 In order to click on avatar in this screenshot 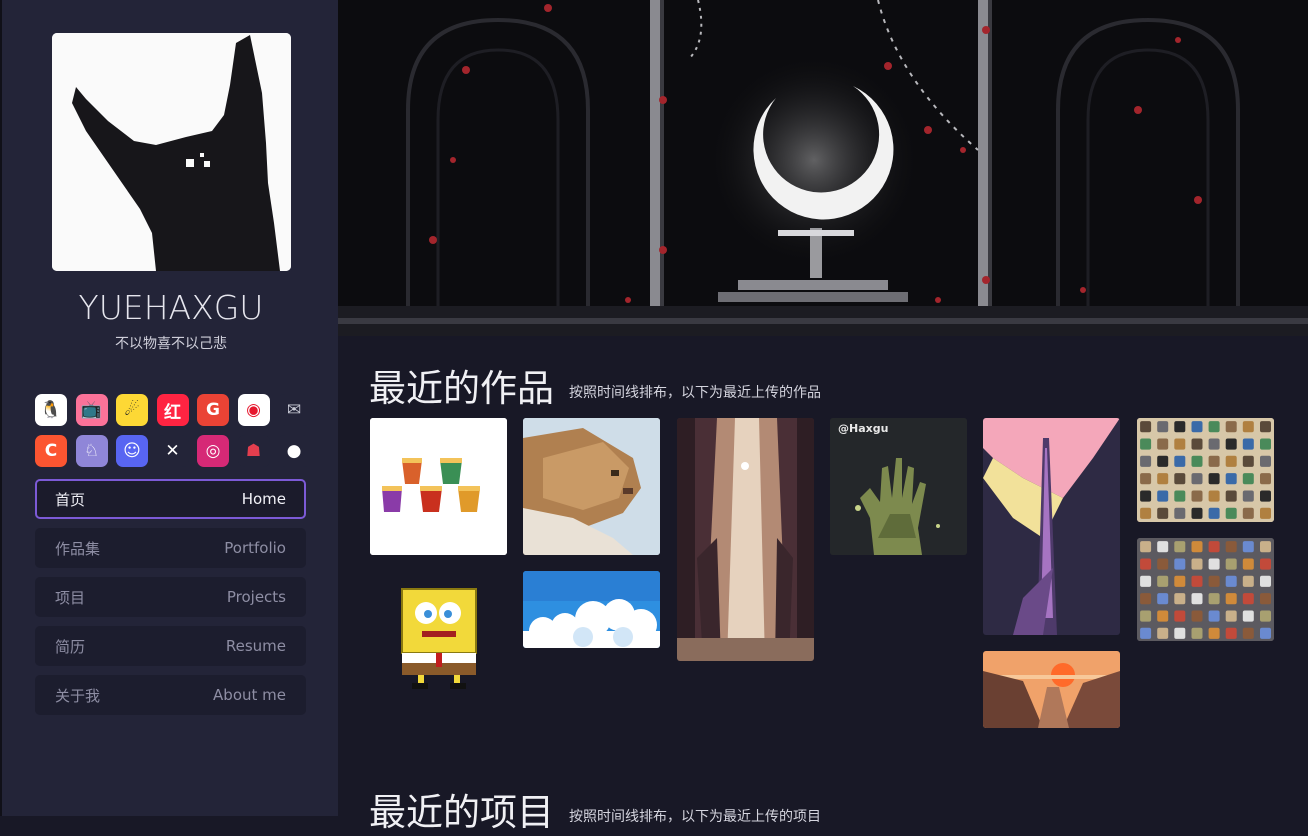, I will do `click(171, 152)`.